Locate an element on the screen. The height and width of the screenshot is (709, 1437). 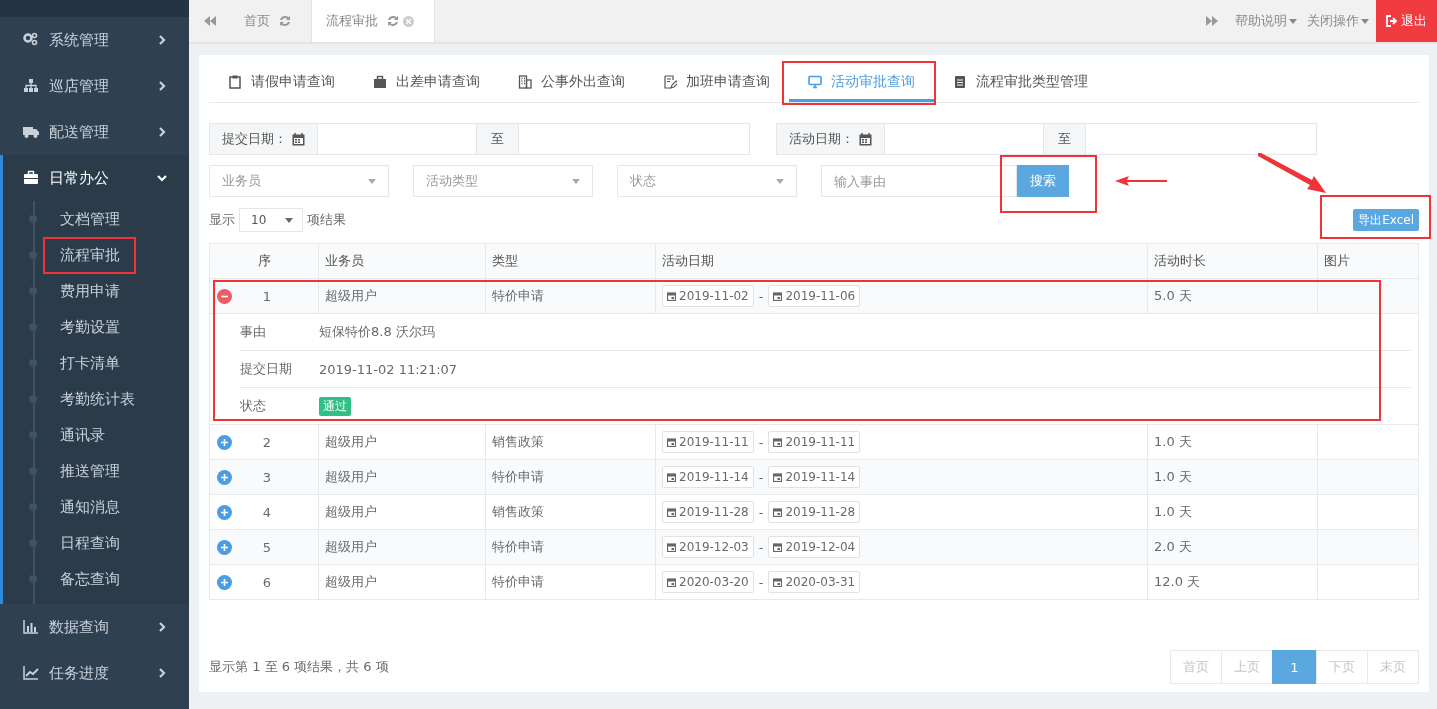
tab: 公事外出查询 is located at coordinates (571, 83).